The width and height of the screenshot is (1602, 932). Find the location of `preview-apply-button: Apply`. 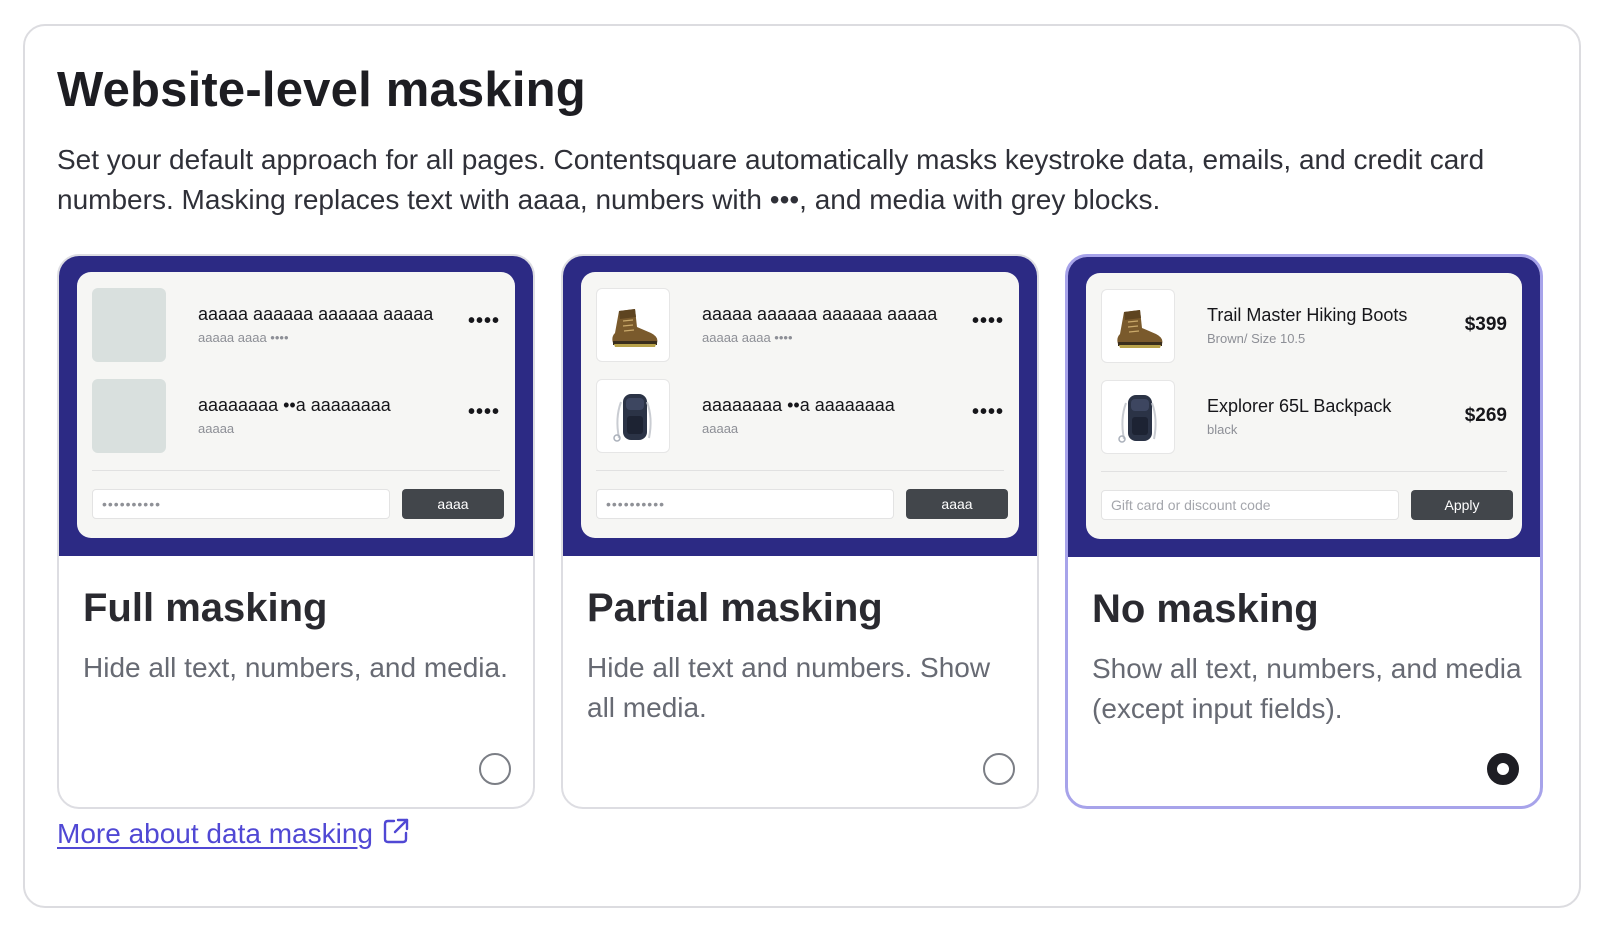

preview-apply-button: Apply is located at coordinates (1462, 505).